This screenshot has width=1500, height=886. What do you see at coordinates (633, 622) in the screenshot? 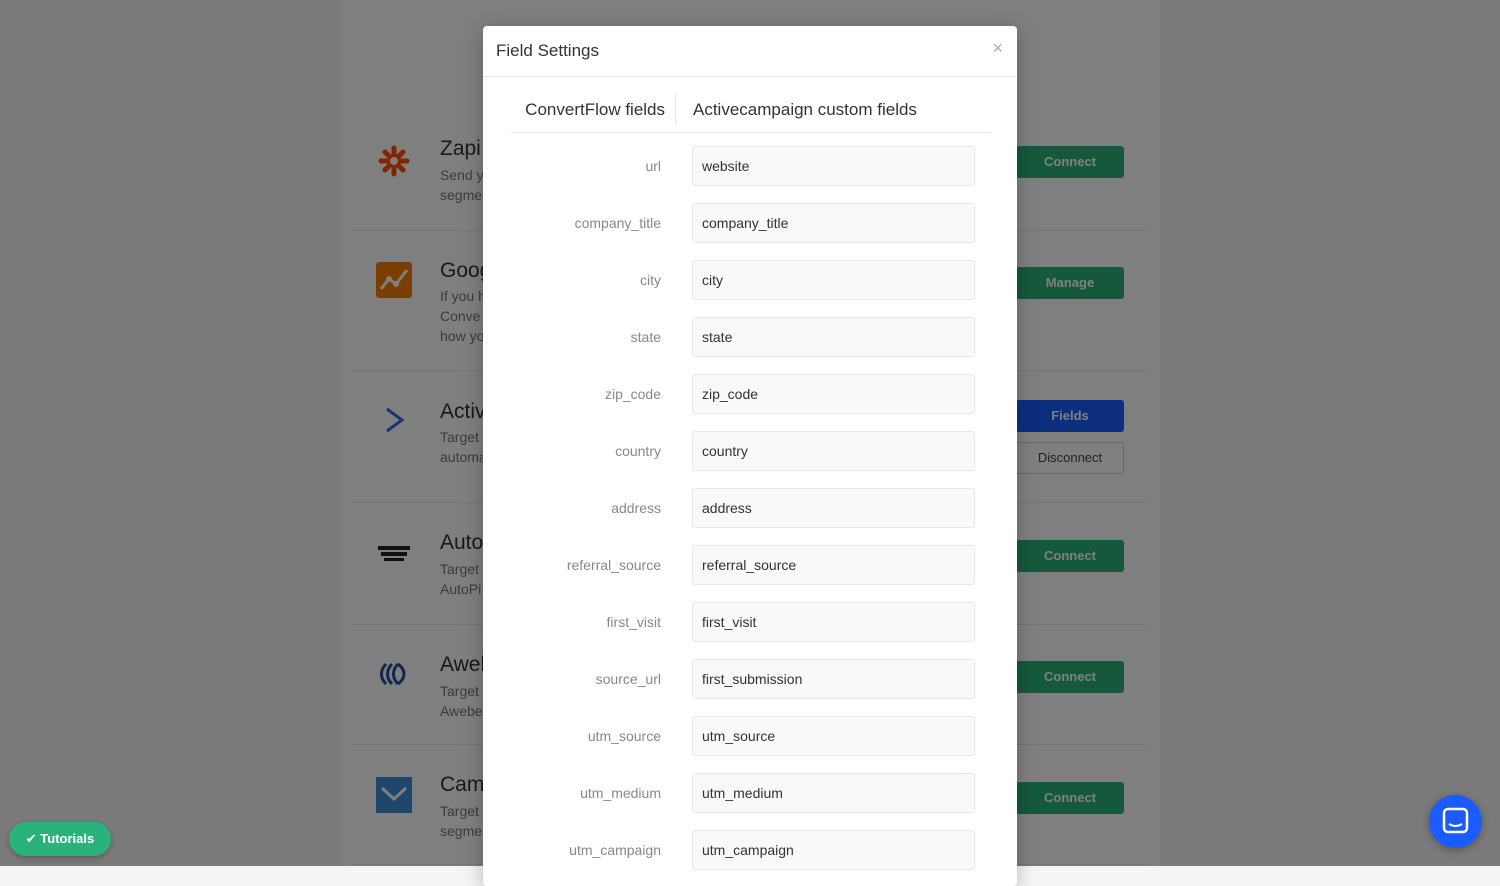
I see `convertflow-field-label: first_visit` at bounding box center [633, 622].